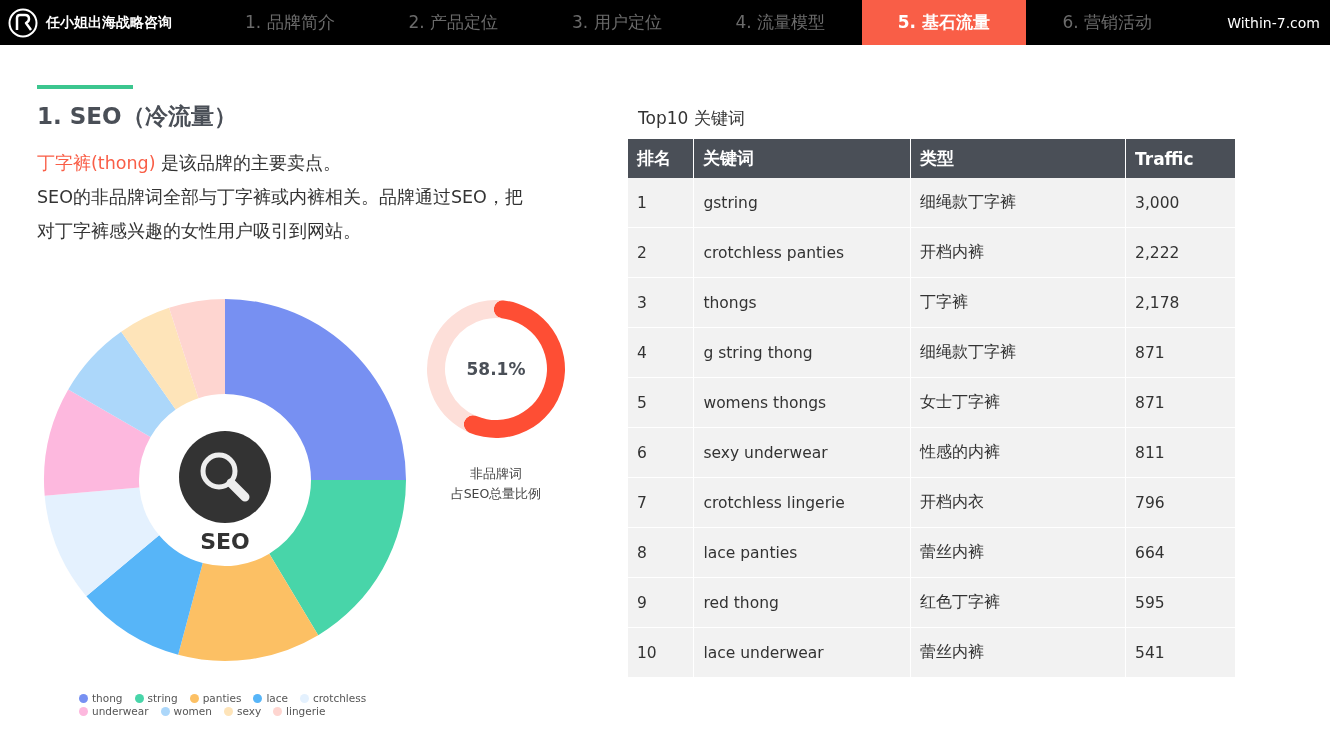 The image size is (1330, 746). What do you see at coordinates (802, 452) in the screenshot?
I see `table-cell: sexy underwear` at bounding box center [802, 452].